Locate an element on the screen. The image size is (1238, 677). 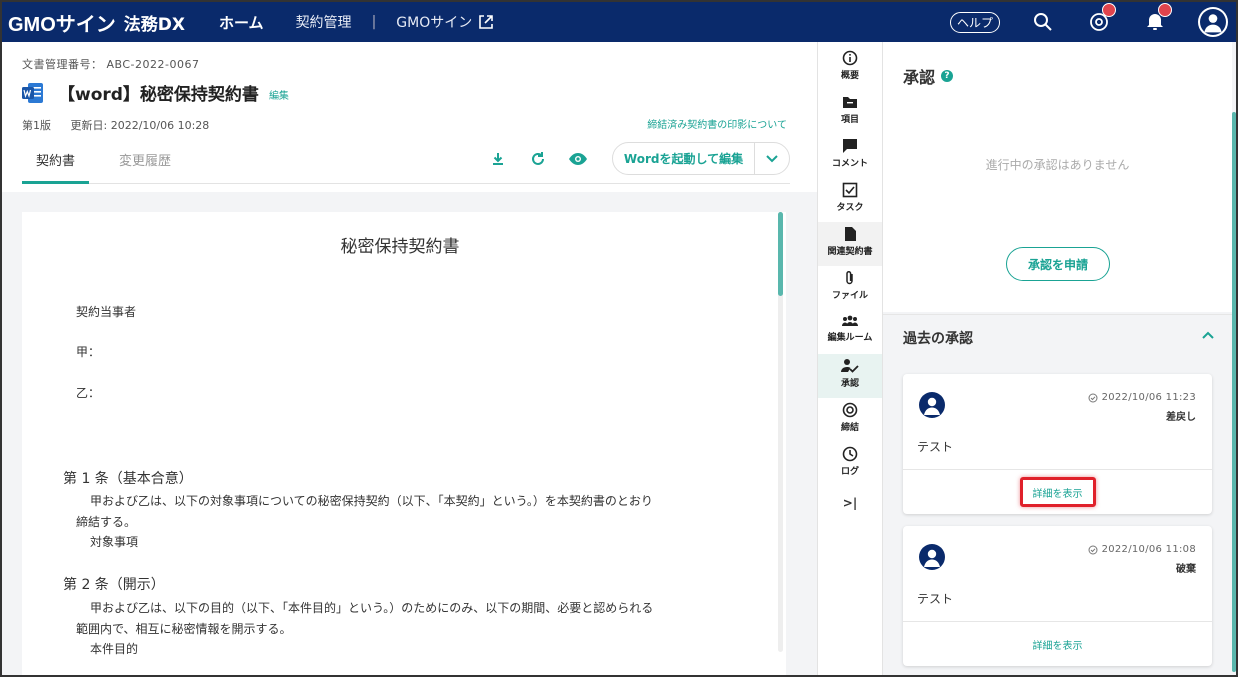
nav-gmo-label: GMOサイン is located at coordinates (434, 23).